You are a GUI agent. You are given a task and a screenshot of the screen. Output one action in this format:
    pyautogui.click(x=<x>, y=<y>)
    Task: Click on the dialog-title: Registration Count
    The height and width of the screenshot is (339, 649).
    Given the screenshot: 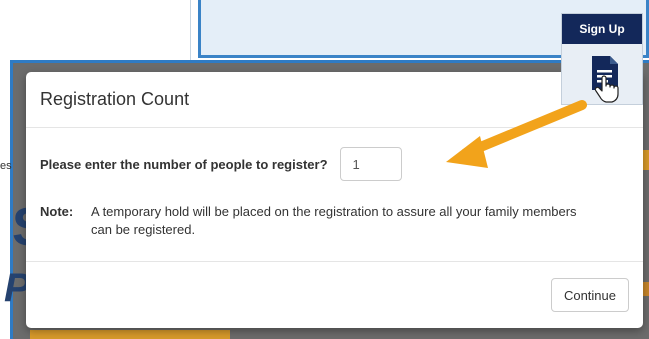 What is the action you would take?
    pyautogui.click(x=115, y=99)
    